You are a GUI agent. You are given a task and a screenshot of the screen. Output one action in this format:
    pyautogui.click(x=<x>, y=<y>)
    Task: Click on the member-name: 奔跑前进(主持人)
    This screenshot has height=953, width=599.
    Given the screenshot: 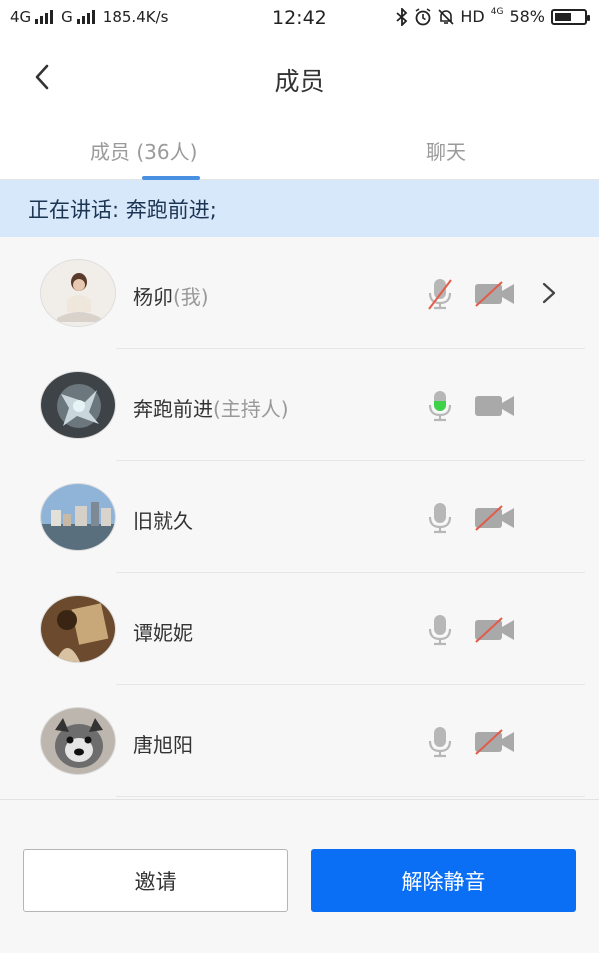 What is the action you would take?
    pyautogui.click(x=211, y=407)
    